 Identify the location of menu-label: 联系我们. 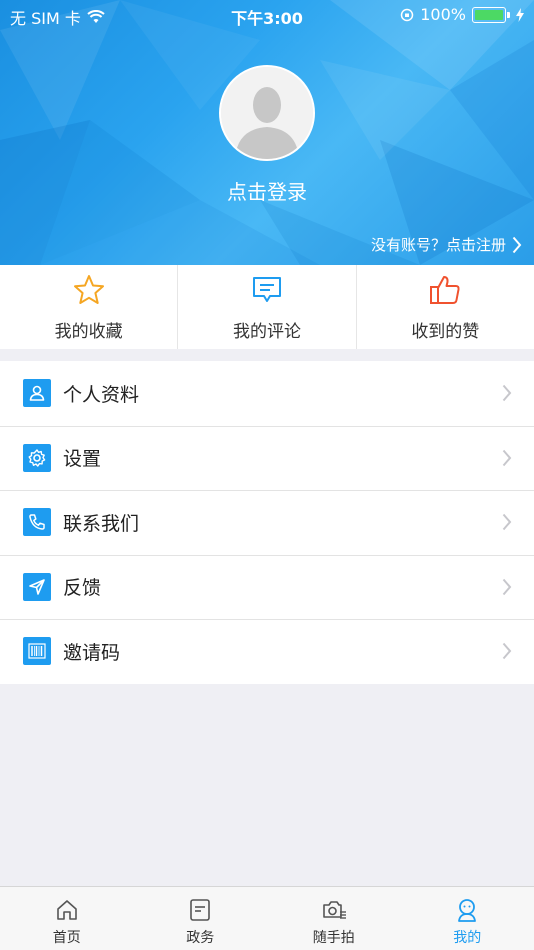
(101, 523).